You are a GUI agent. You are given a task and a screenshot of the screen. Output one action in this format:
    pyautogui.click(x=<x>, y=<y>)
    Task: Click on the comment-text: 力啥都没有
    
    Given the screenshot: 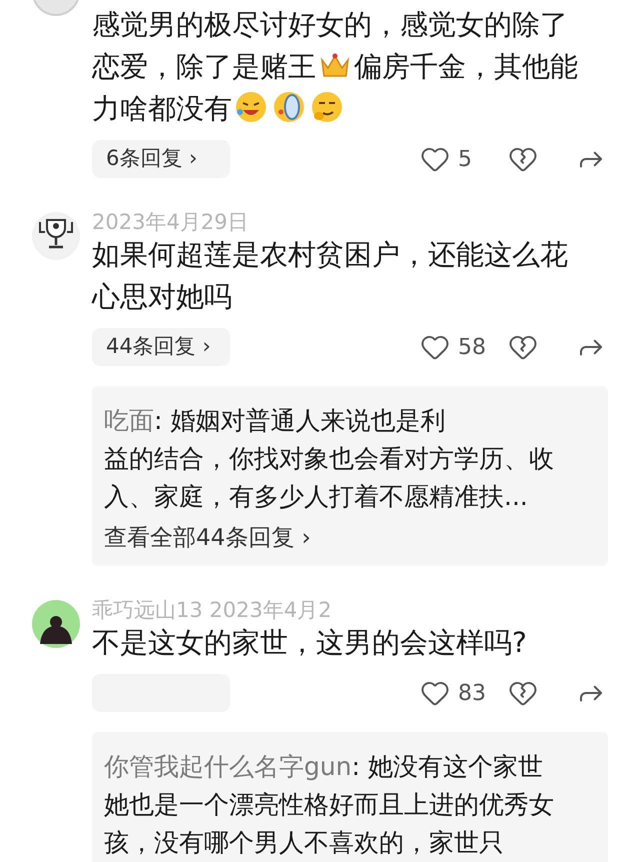 What is the action you would take?
    pyautogui.click(x=350, y=109)
    